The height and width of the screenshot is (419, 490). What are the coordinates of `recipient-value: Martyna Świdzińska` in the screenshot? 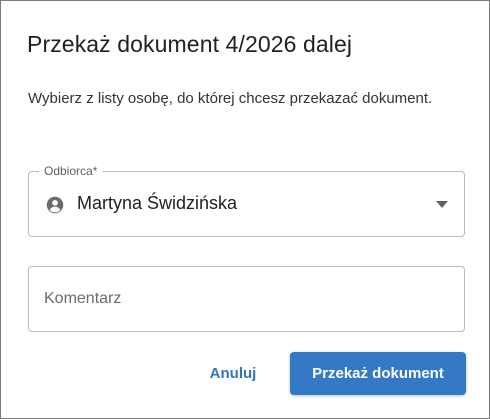 It's located at (157, 203).